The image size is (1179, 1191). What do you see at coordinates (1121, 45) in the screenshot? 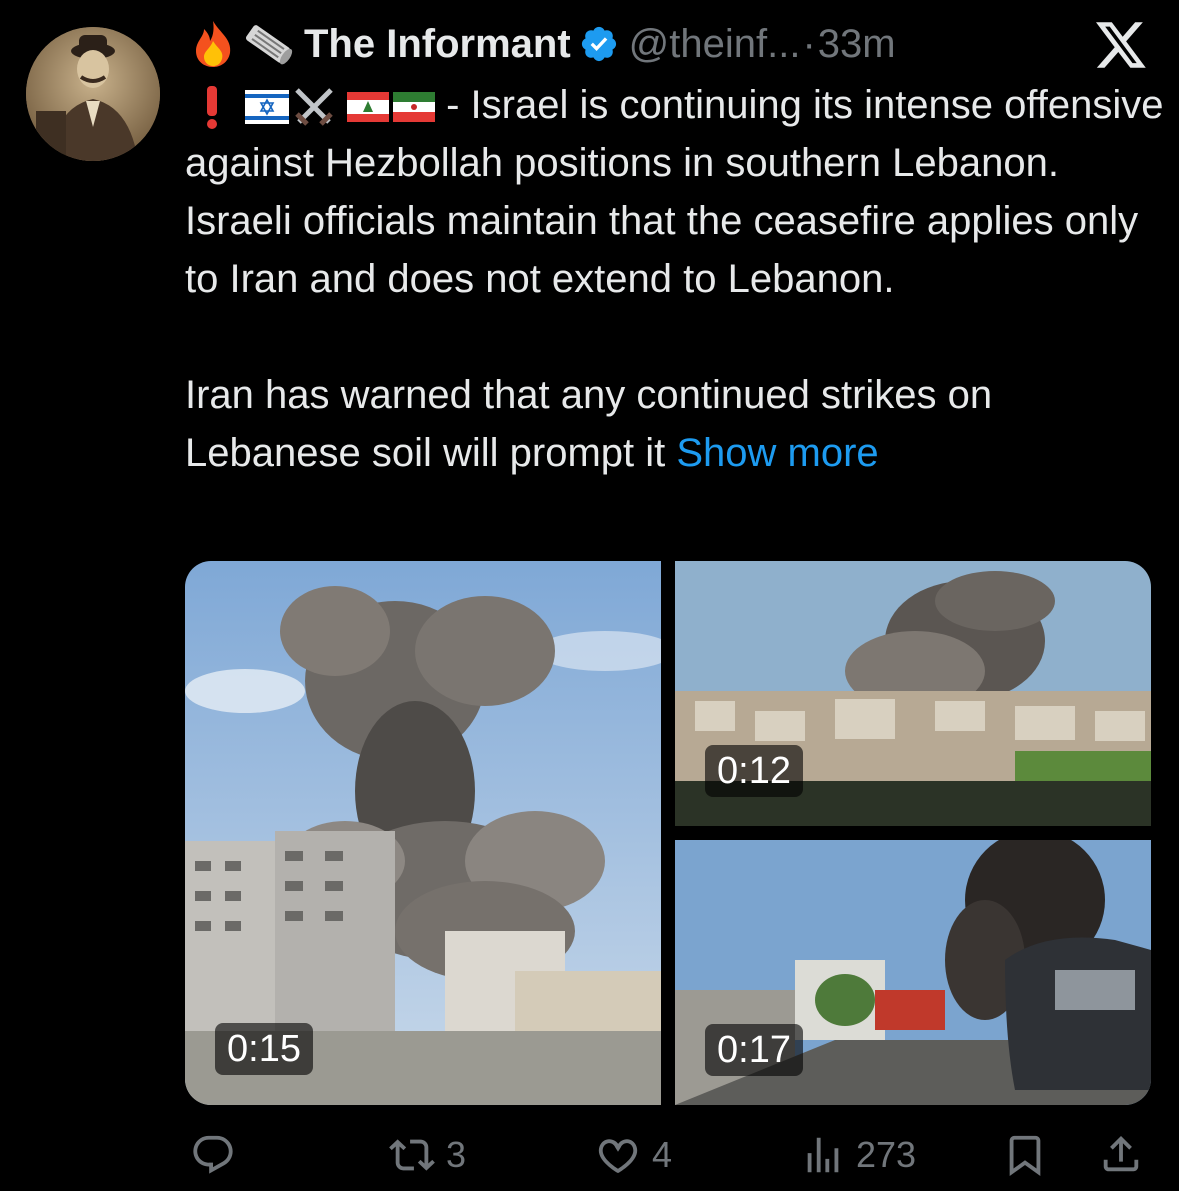
I see `x-logo-icon` at bounding box center [1121, 45].